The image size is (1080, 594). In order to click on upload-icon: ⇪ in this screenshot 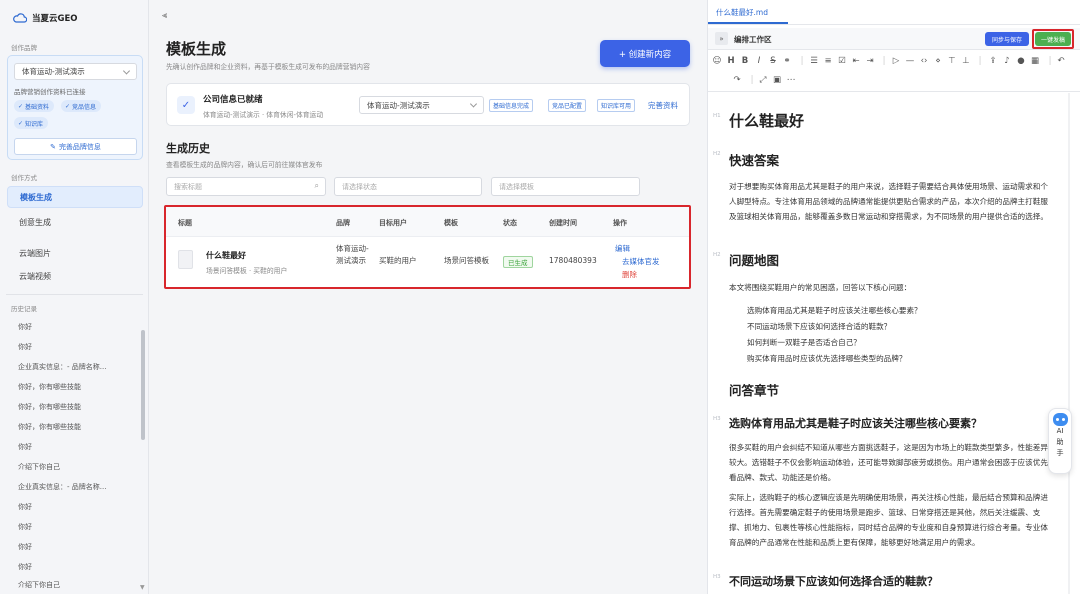, I will do `click(993, 61)`.